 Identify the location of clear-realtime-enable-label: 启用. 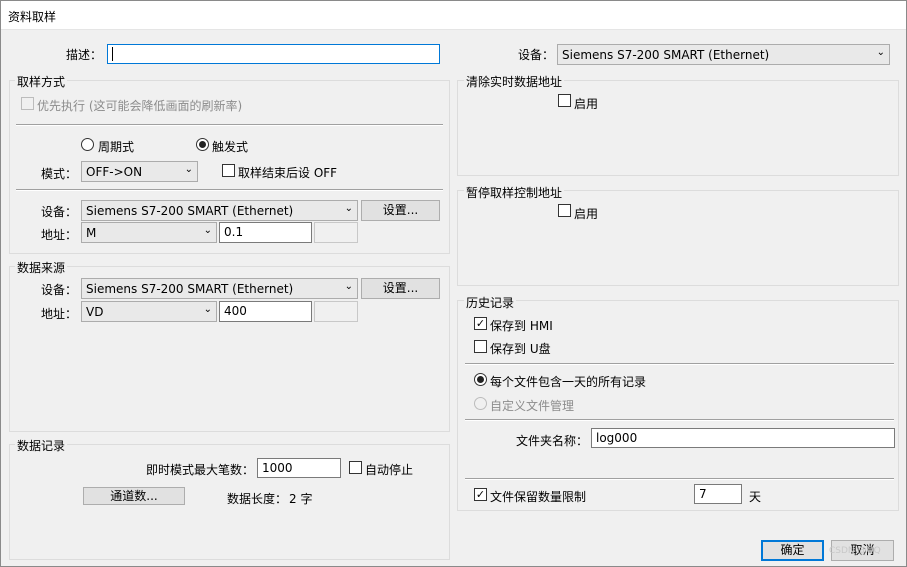
(586, 104).